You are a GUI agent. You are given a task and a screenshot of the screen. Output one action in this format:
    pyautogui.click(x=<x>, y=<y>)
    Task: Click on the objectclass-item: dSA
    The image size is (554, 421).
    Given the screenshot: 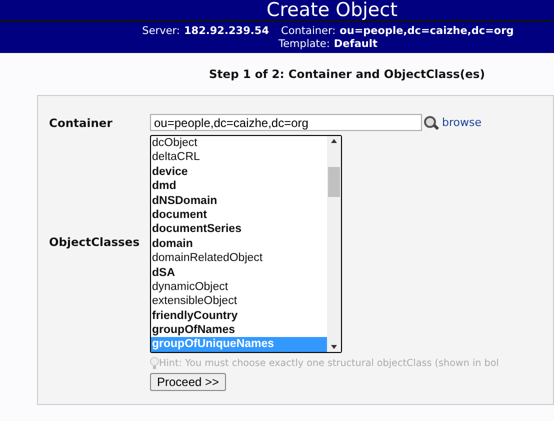 What is the action you would take?
    pyautogui.click(x=239, y=273)
    